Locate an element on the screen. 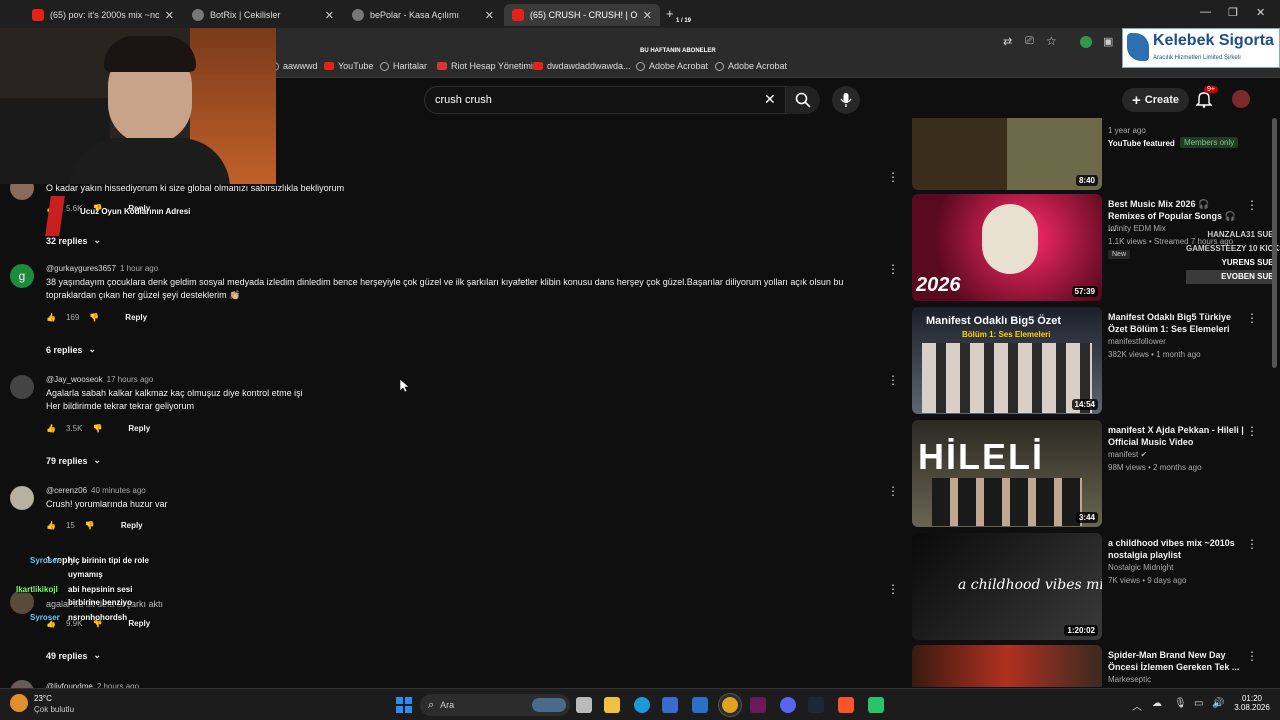  video-channel: Infinity EDM Mix is located at coordinates (1137, 228).